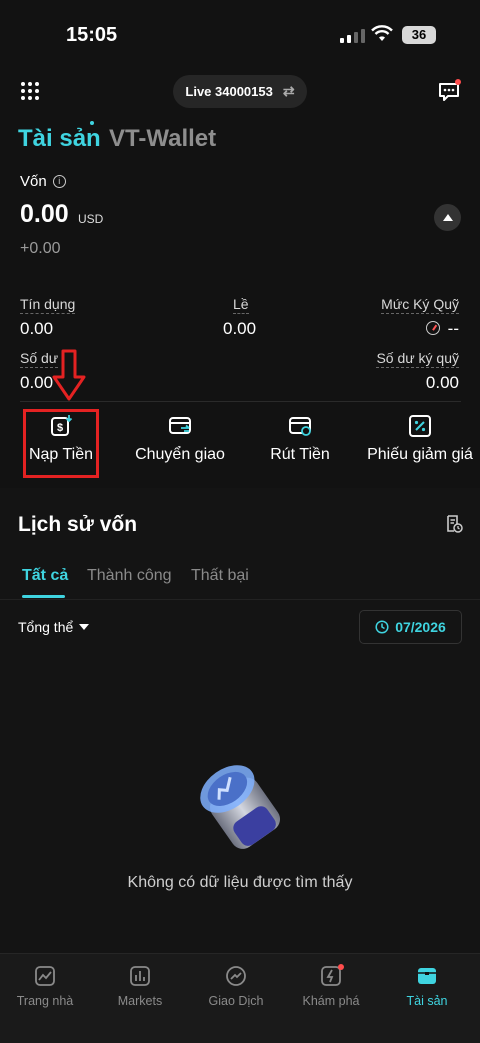  Describe the element at coordinates (419, 35) in the screenshot. I see `battery-indicator: 36` at that location.